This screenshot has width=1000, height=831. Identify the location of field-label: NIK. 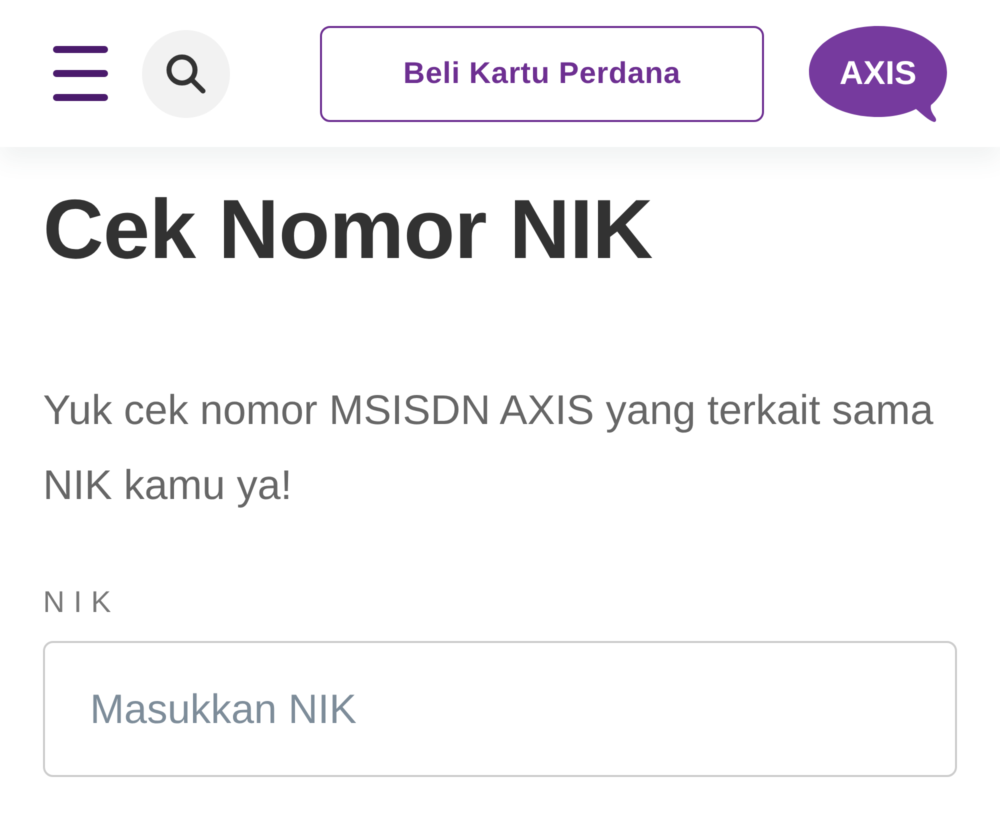
(82, 603).